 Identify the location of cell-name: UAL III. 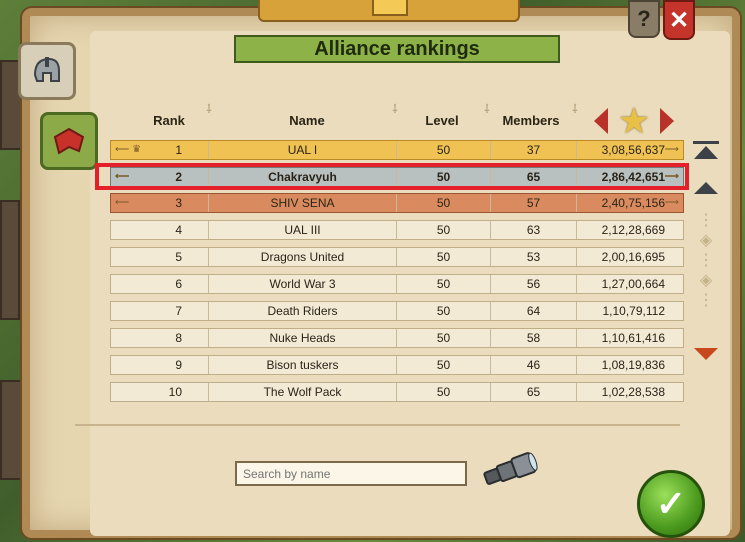
(303, 230).